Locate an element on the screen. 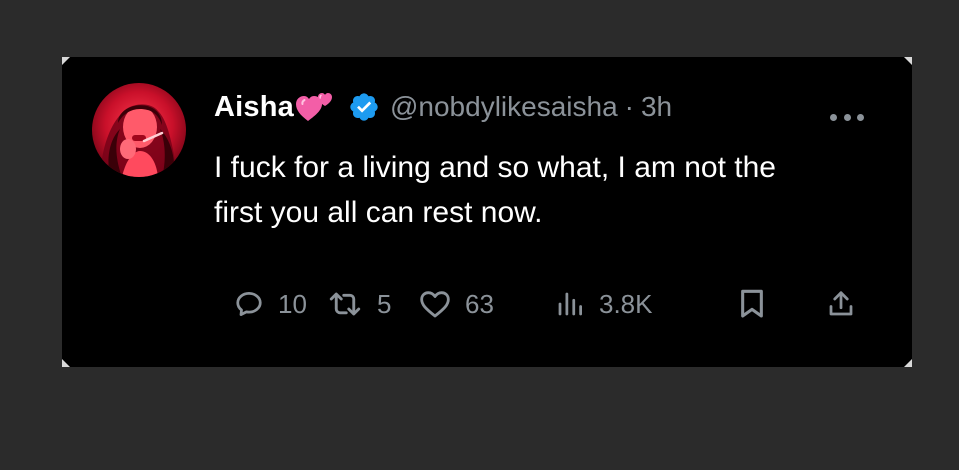  two-hearts-icon is located at coordinates (314, 107).